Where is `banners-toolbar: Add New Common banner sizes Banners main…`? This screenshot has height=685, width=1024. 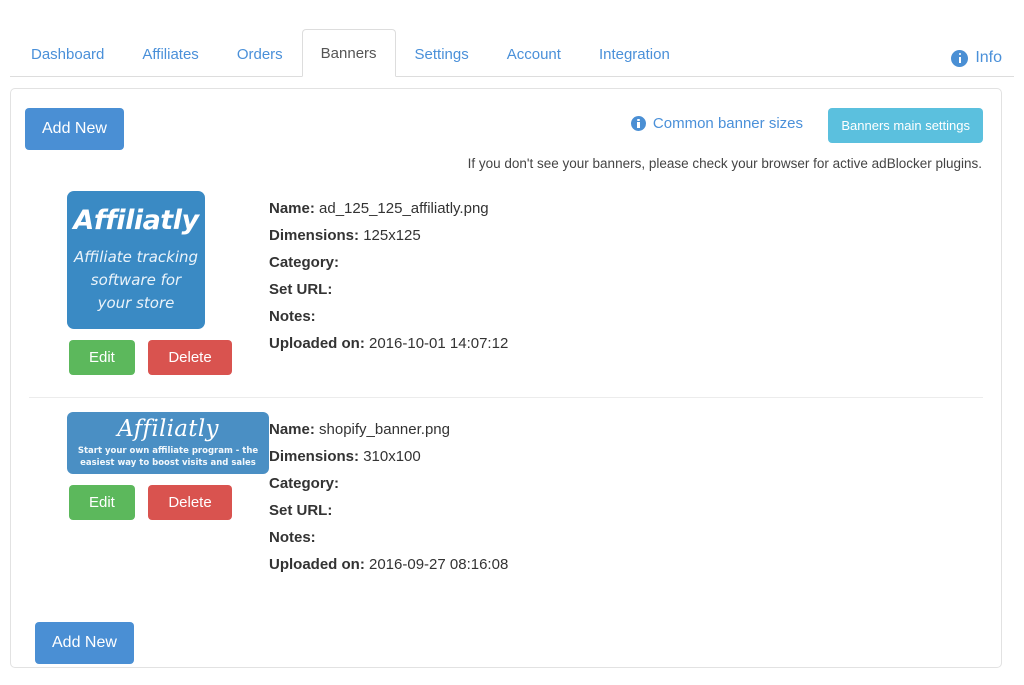
banners-toolbar: Add New Common banner sizes Banners main… is located at coordinates (506, 133).